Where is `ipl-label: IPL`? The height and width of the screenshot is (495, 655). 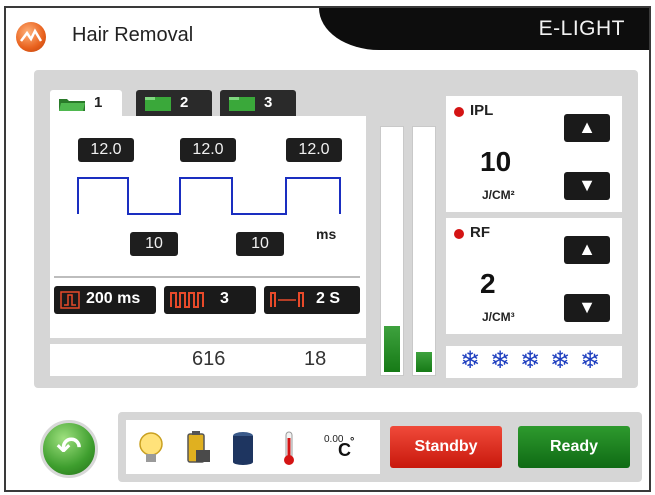 ipl-label: IPL is located at coordinates (482, 110).